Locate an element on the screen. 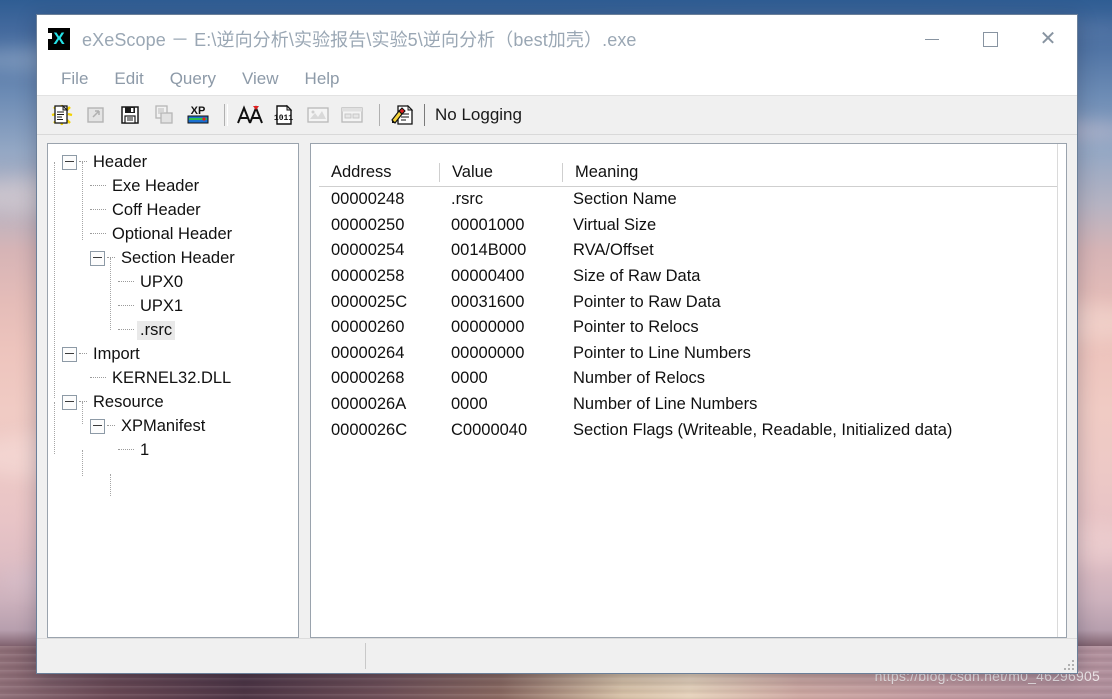 This screenshot has width=1112, height=699. tree-node-section-header: Section Header is located at coordinates (180, 258).